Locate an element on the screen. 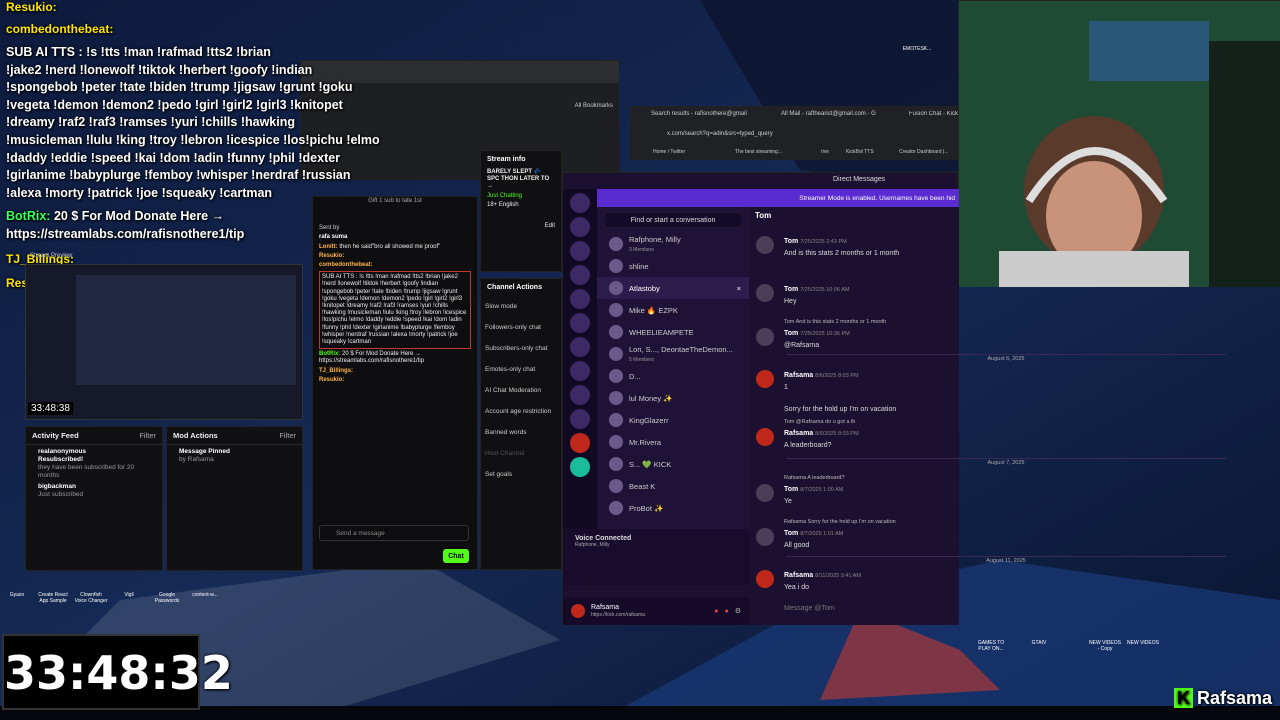  dm-item: Mr.Rivera is located at coordinates (673, 442).